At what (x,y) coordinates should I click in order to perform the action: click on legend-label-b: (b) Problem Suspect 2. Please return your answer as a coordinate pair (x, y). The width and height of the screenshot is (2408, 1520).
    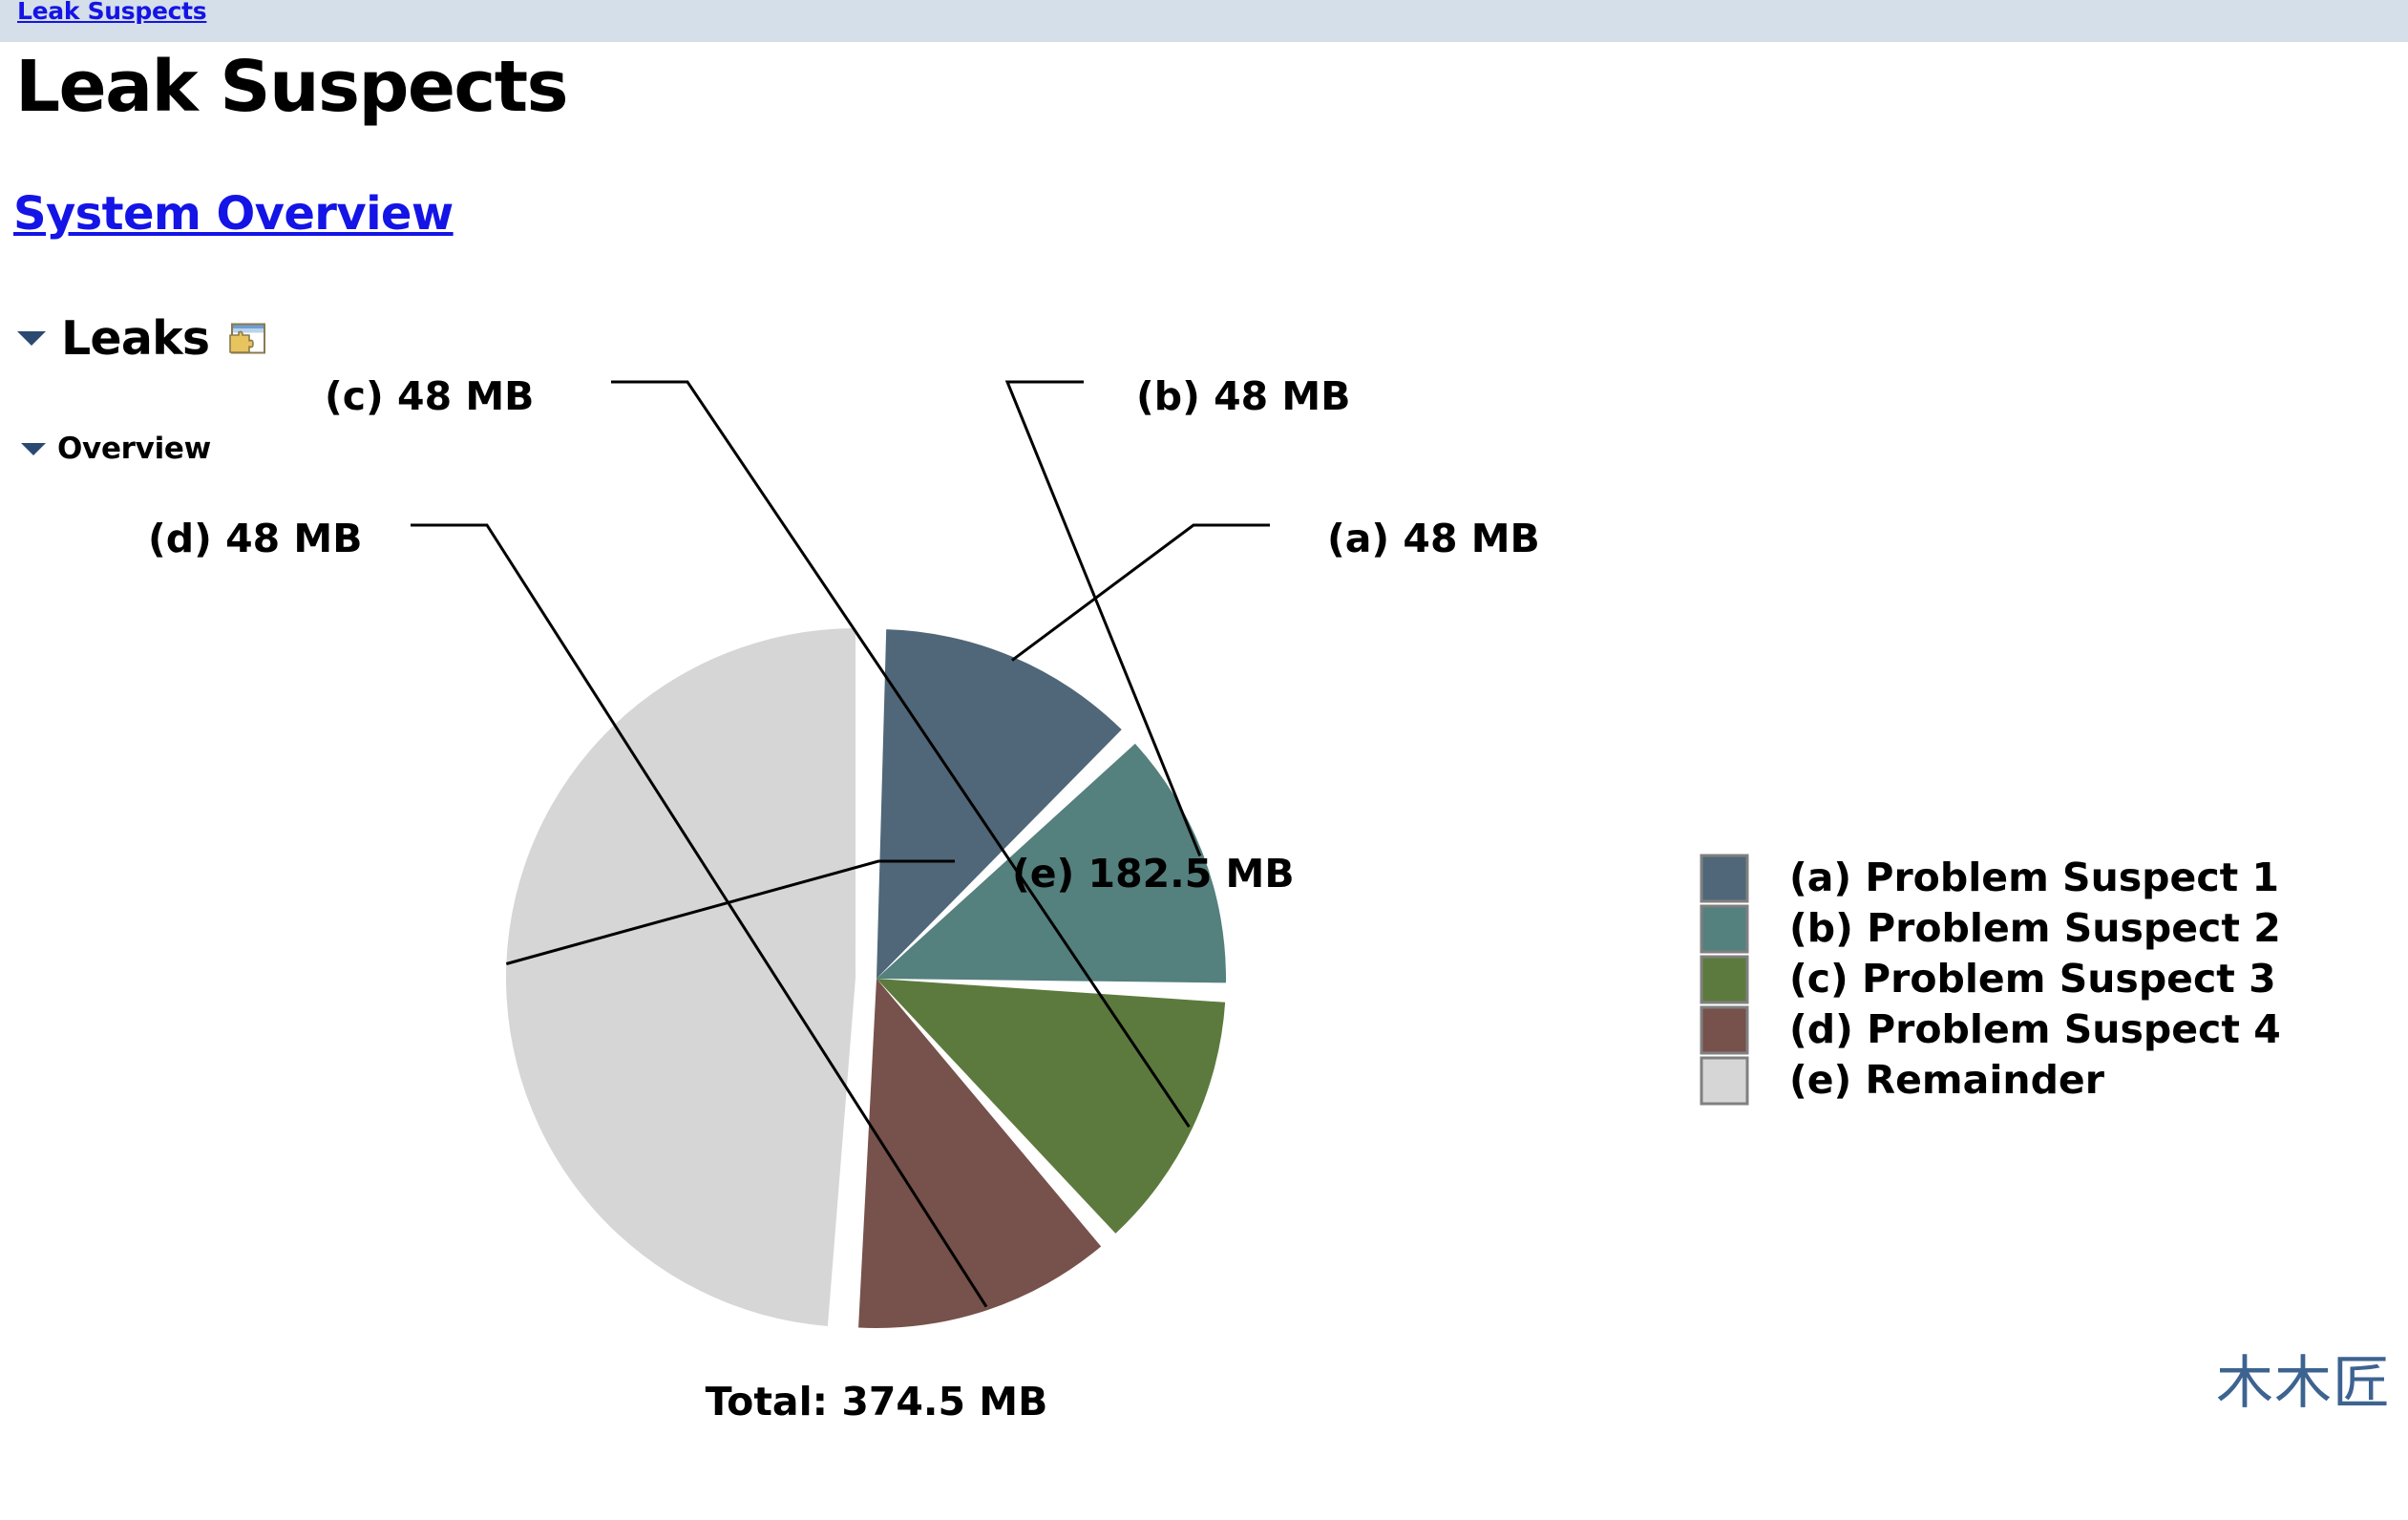
    Looking at the image, I should click on (2035, 928).